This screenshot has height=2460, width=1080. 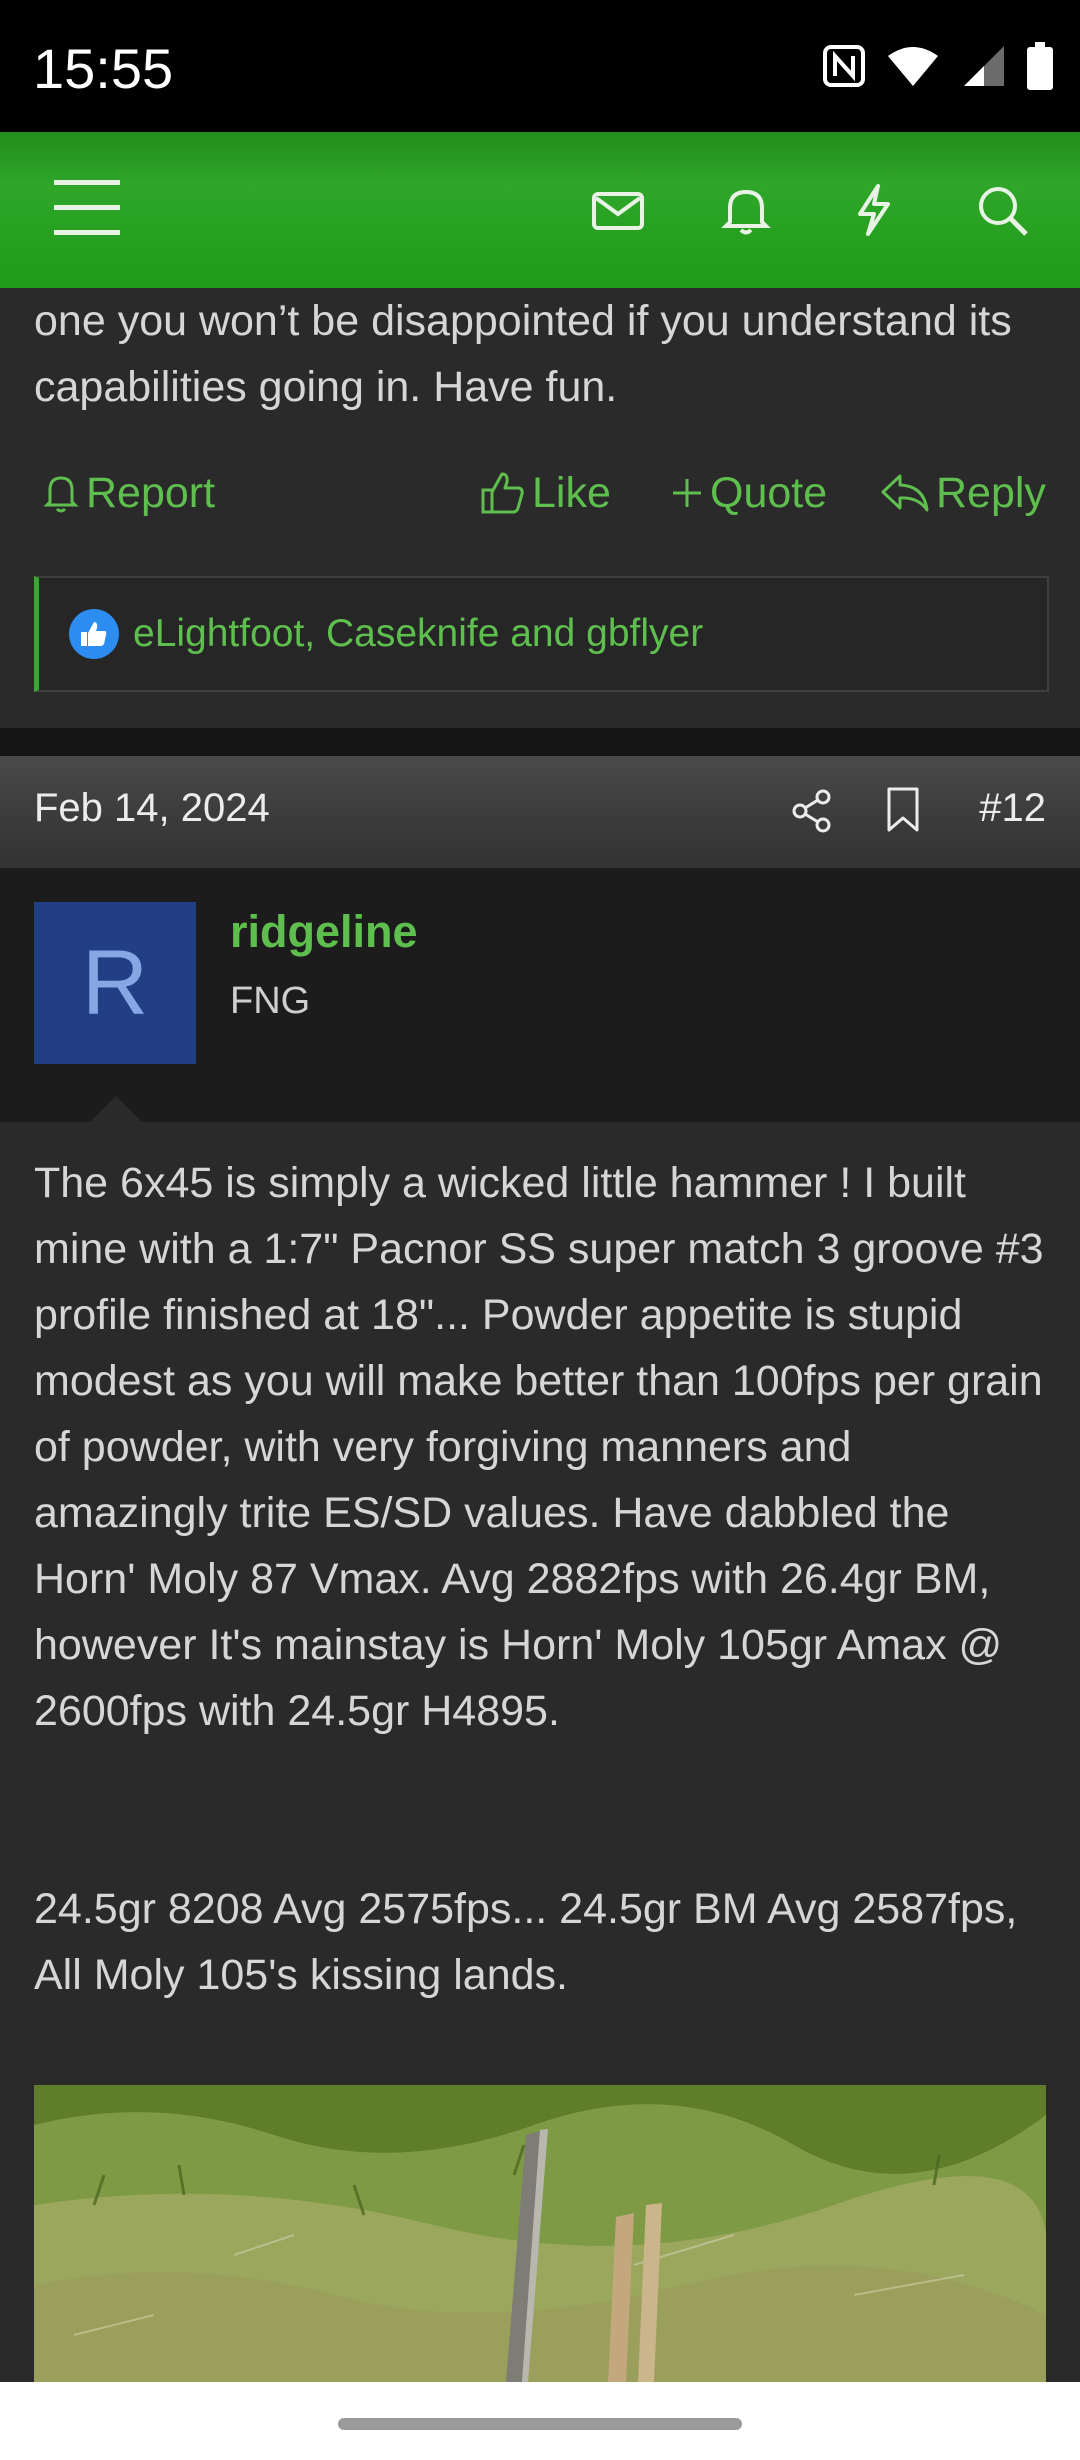 I want to click on bell-outline-icon, so click(x=61, y=493).